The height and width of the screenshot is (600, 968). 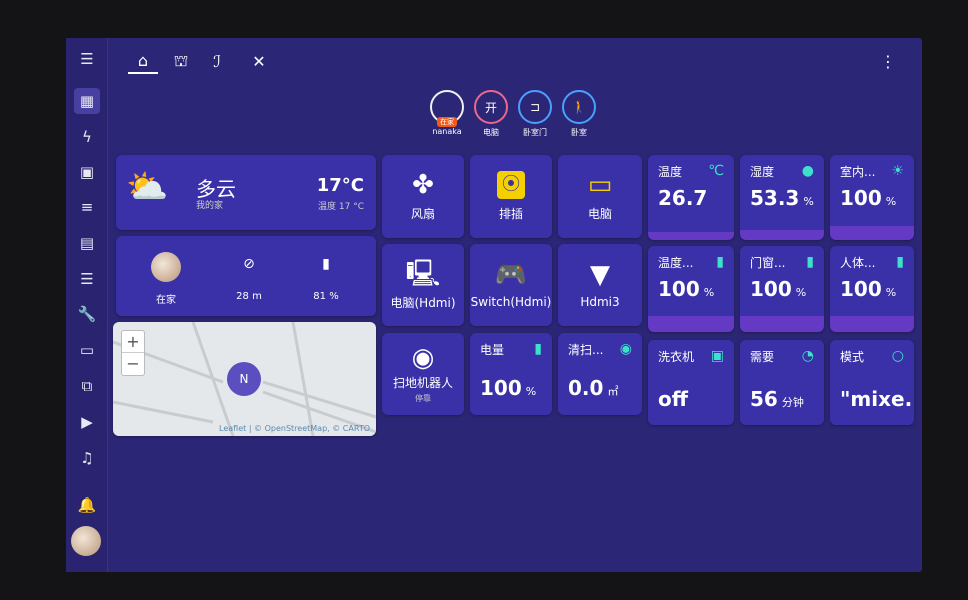 What do you see at coordinates (87, 422) in the screenshot?
I see `media-icon: ▶` at bounding box center [87, 422].